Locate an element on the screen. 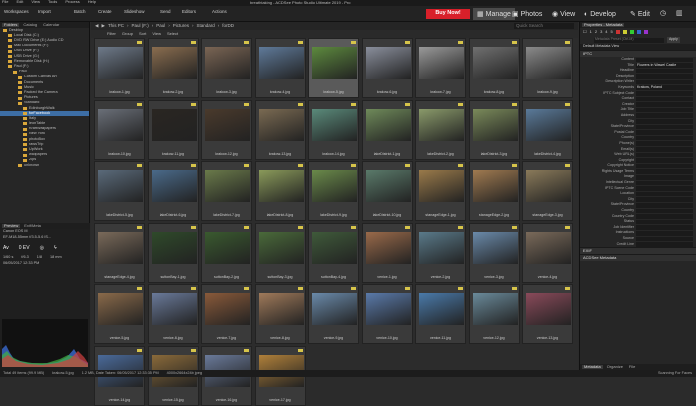 This screenshot has width=696, height=406. filter-menu: Filter is located at coordinates (111, 34).